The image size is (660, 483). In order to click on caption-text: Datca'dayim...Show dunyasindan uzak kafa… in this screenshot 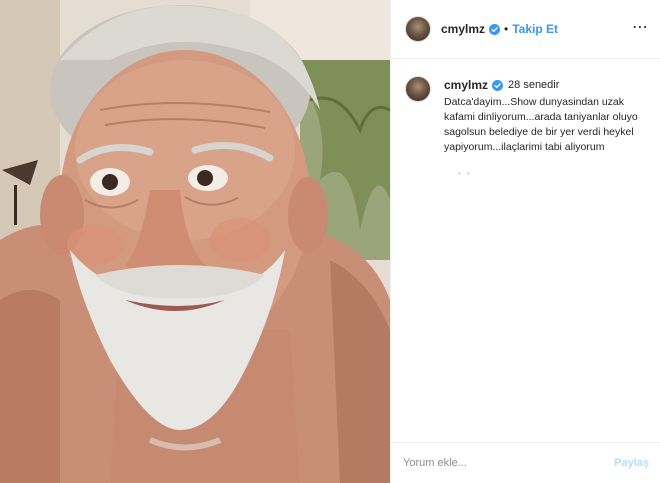, I will do `click(541, 124)`.